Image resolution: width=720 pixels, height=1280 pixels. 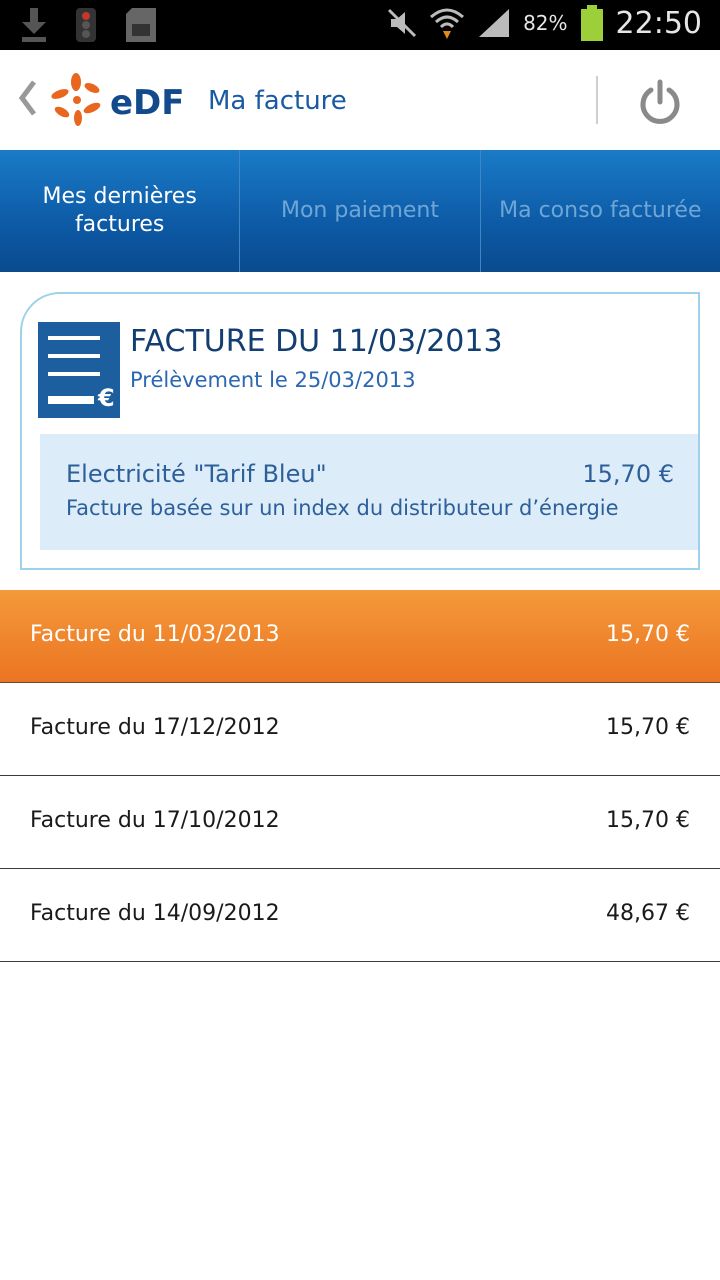 I want to click on edf-logo: eDF, so click(x=118, y=99).